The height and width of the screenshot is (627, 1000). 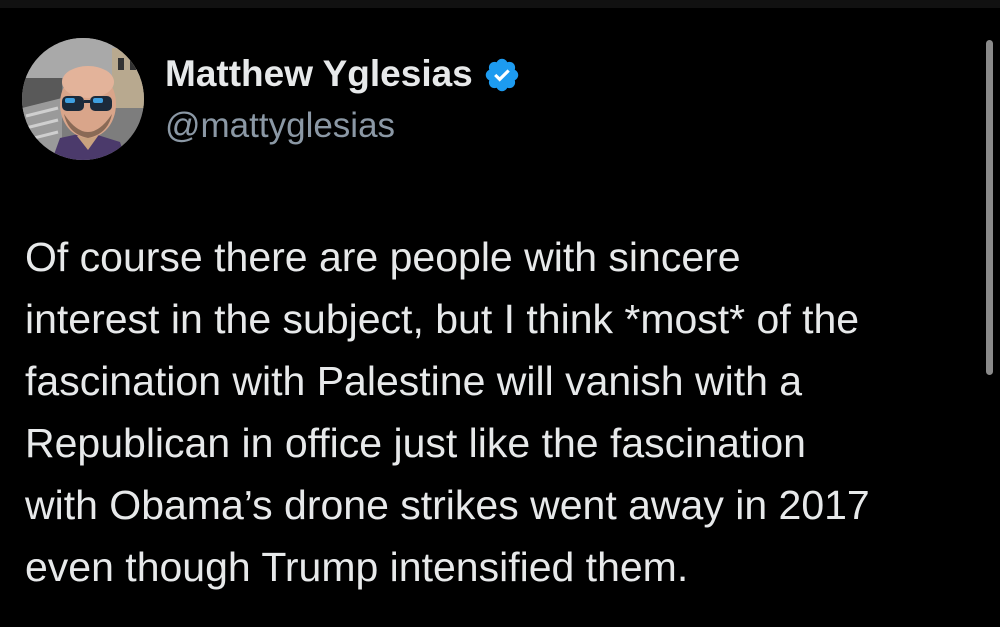 I want to click on verified-badge-icon, so click(x=502, y=75).